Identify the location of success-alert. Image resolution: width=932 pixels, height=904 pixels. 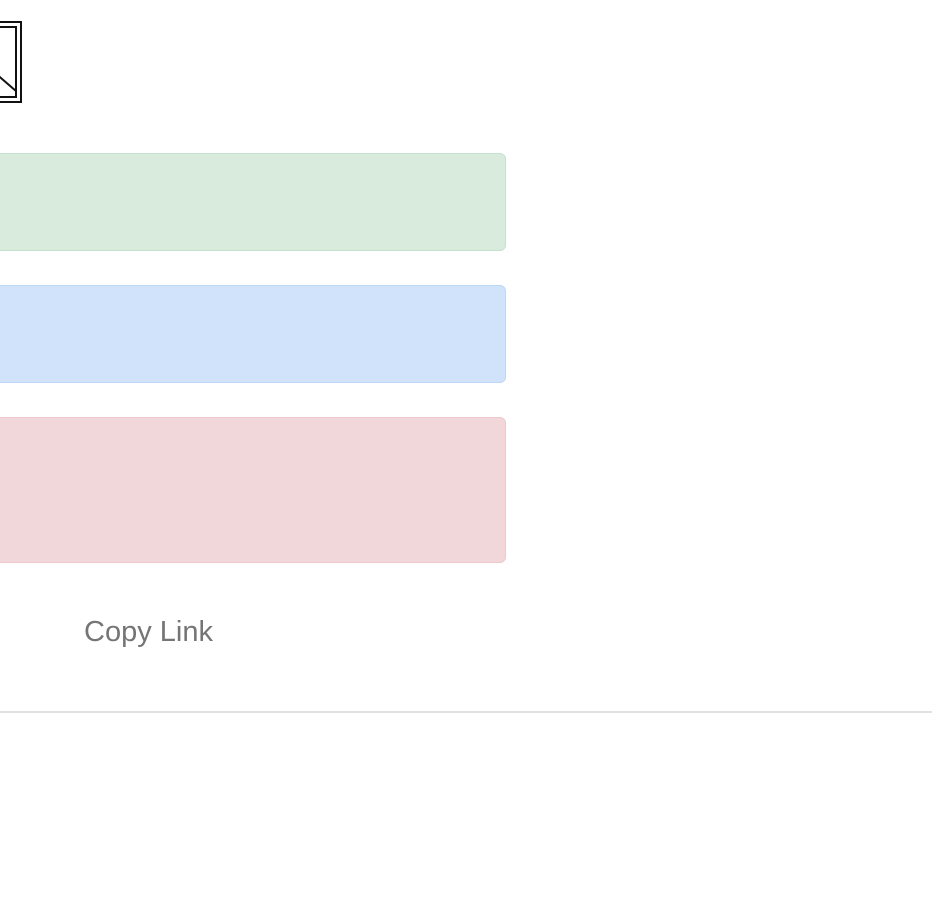
(253, 202).